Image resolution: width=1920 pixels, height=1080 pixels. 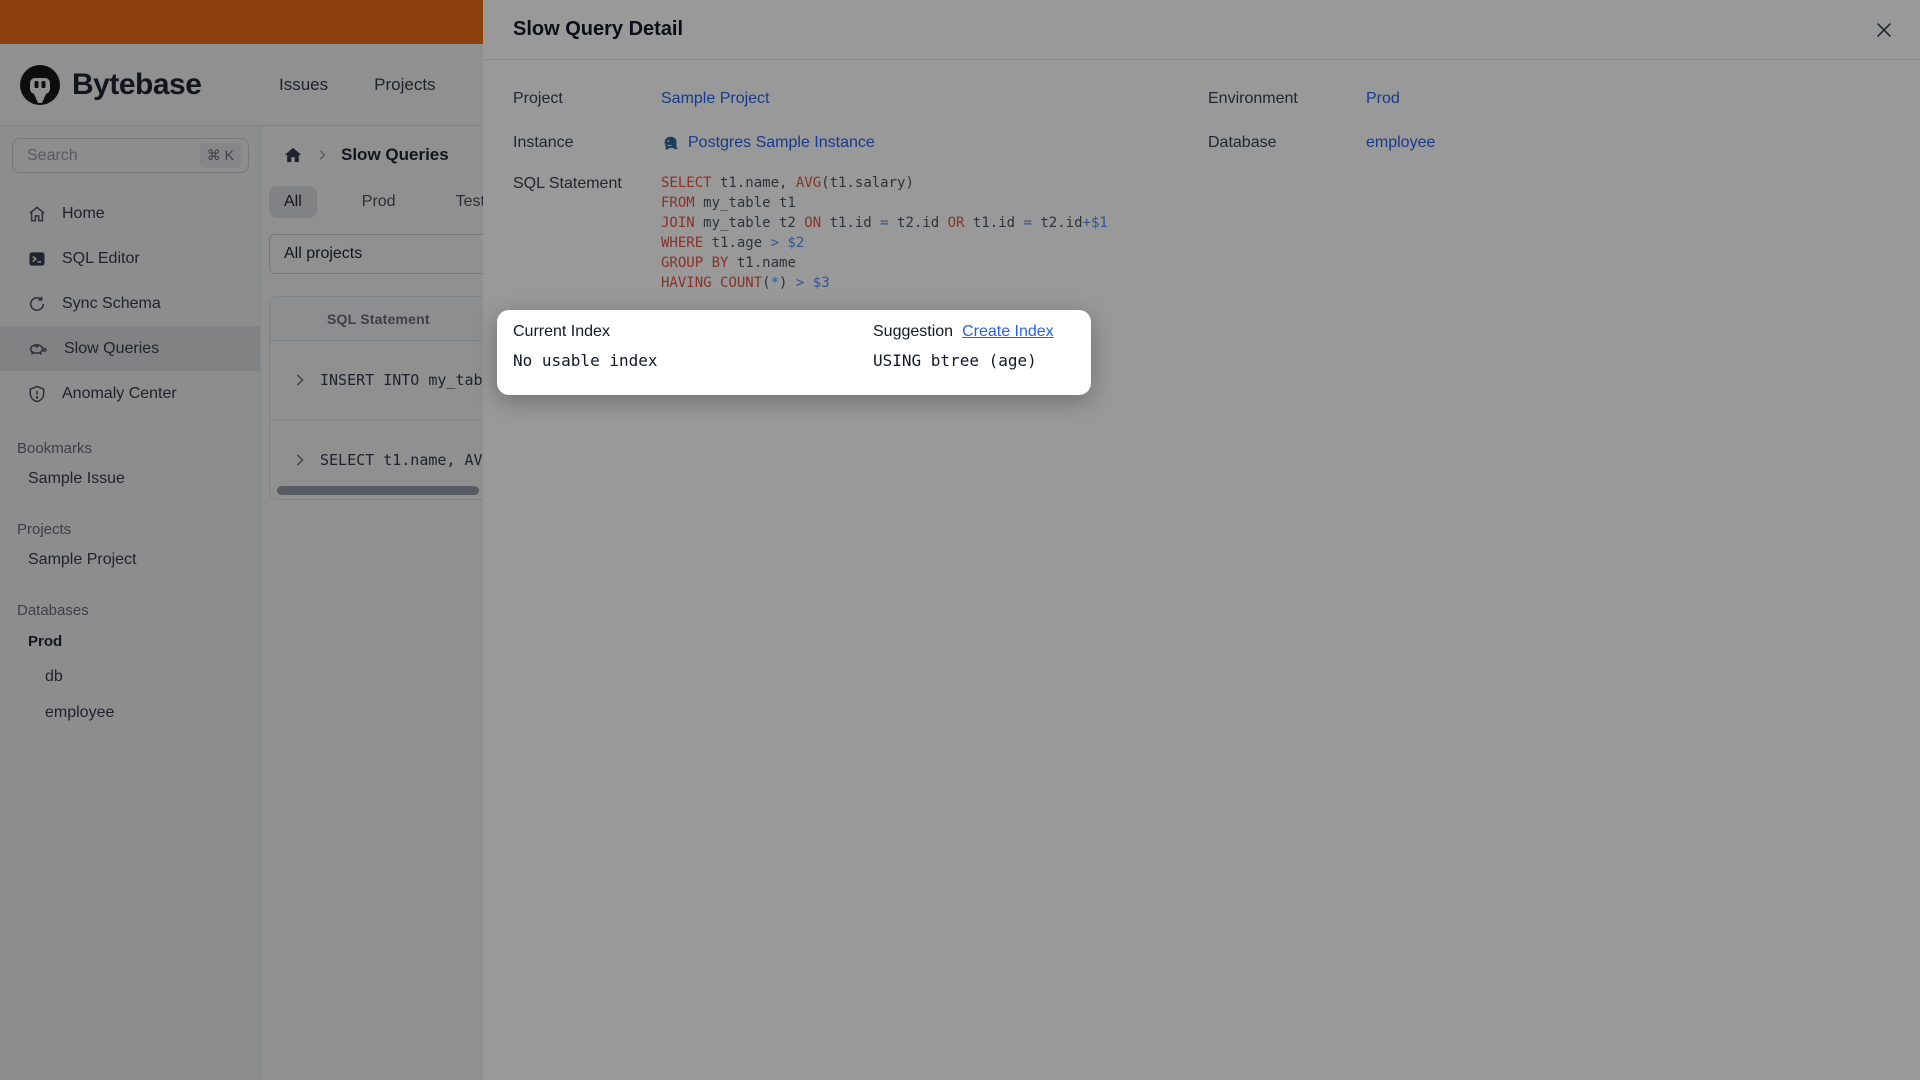 I want to click on suggestion-label: Suggestion, so click(x=913, y=331).